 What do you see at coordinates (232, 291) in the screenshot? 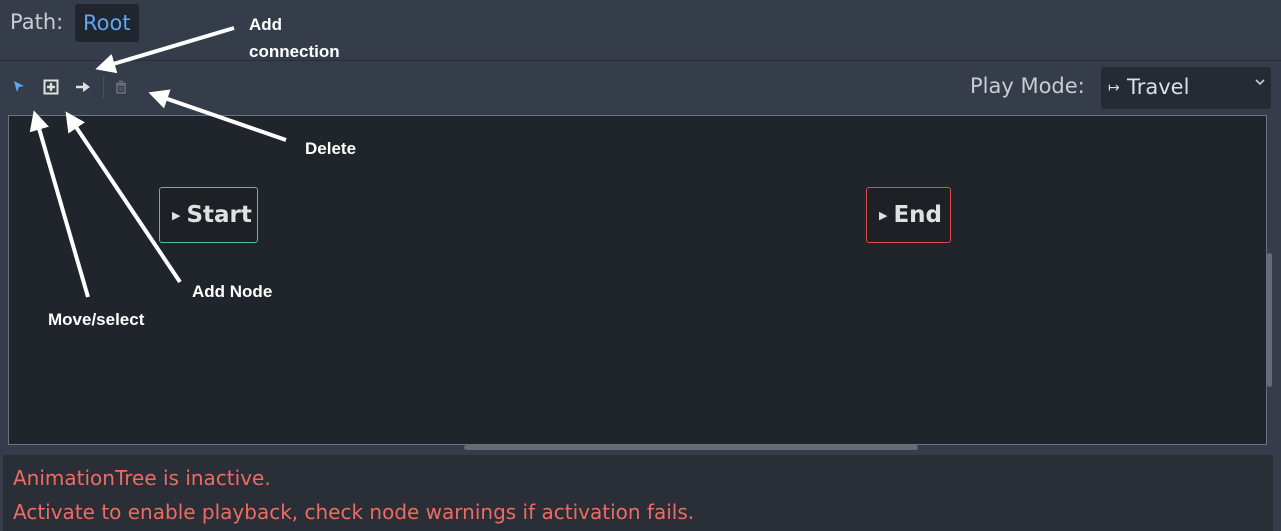
I see `annotation-add-node: Add Node` at bounding box center [232, 291].